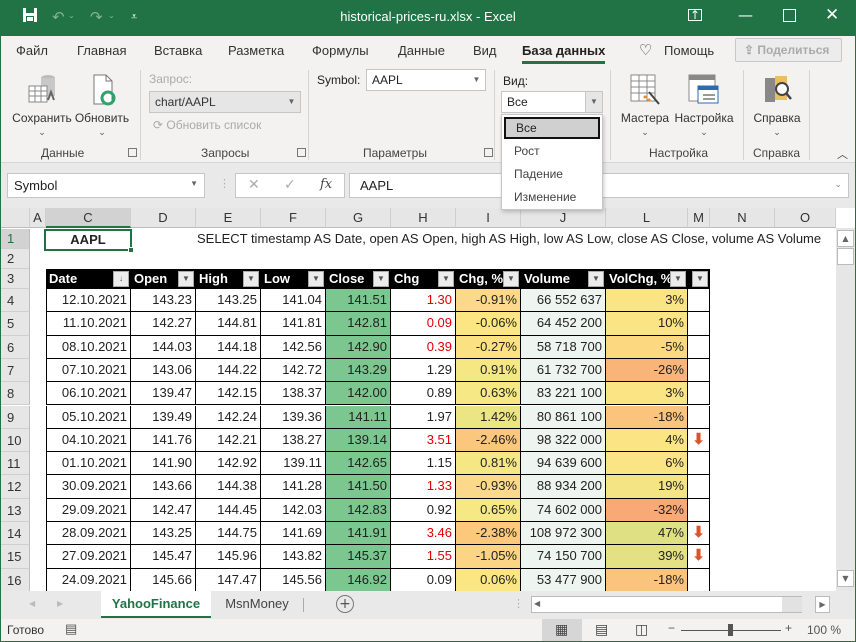 The height and width of the screenshot is (642, 856). I want to click on filter-dropdown-icon: ▼, so click(511, 279).